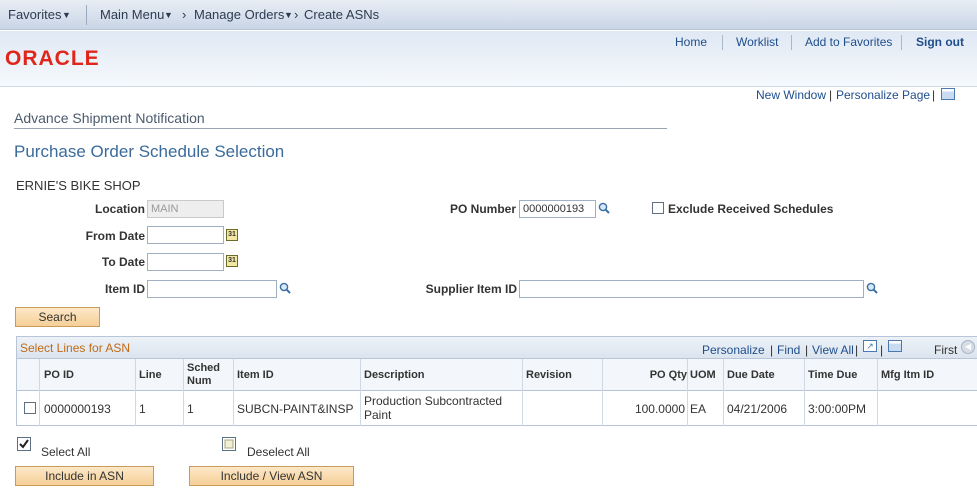 The height and width of the screenshot is (502, 977). I want to click on po-number-label: PO Number, so click(482, 209).